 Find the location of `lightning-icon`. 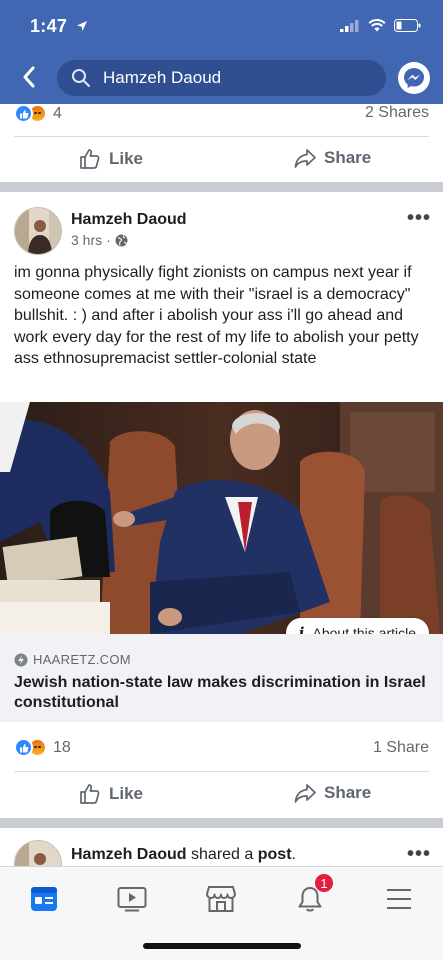

lightning-icon is located at coordinates (21, 659).